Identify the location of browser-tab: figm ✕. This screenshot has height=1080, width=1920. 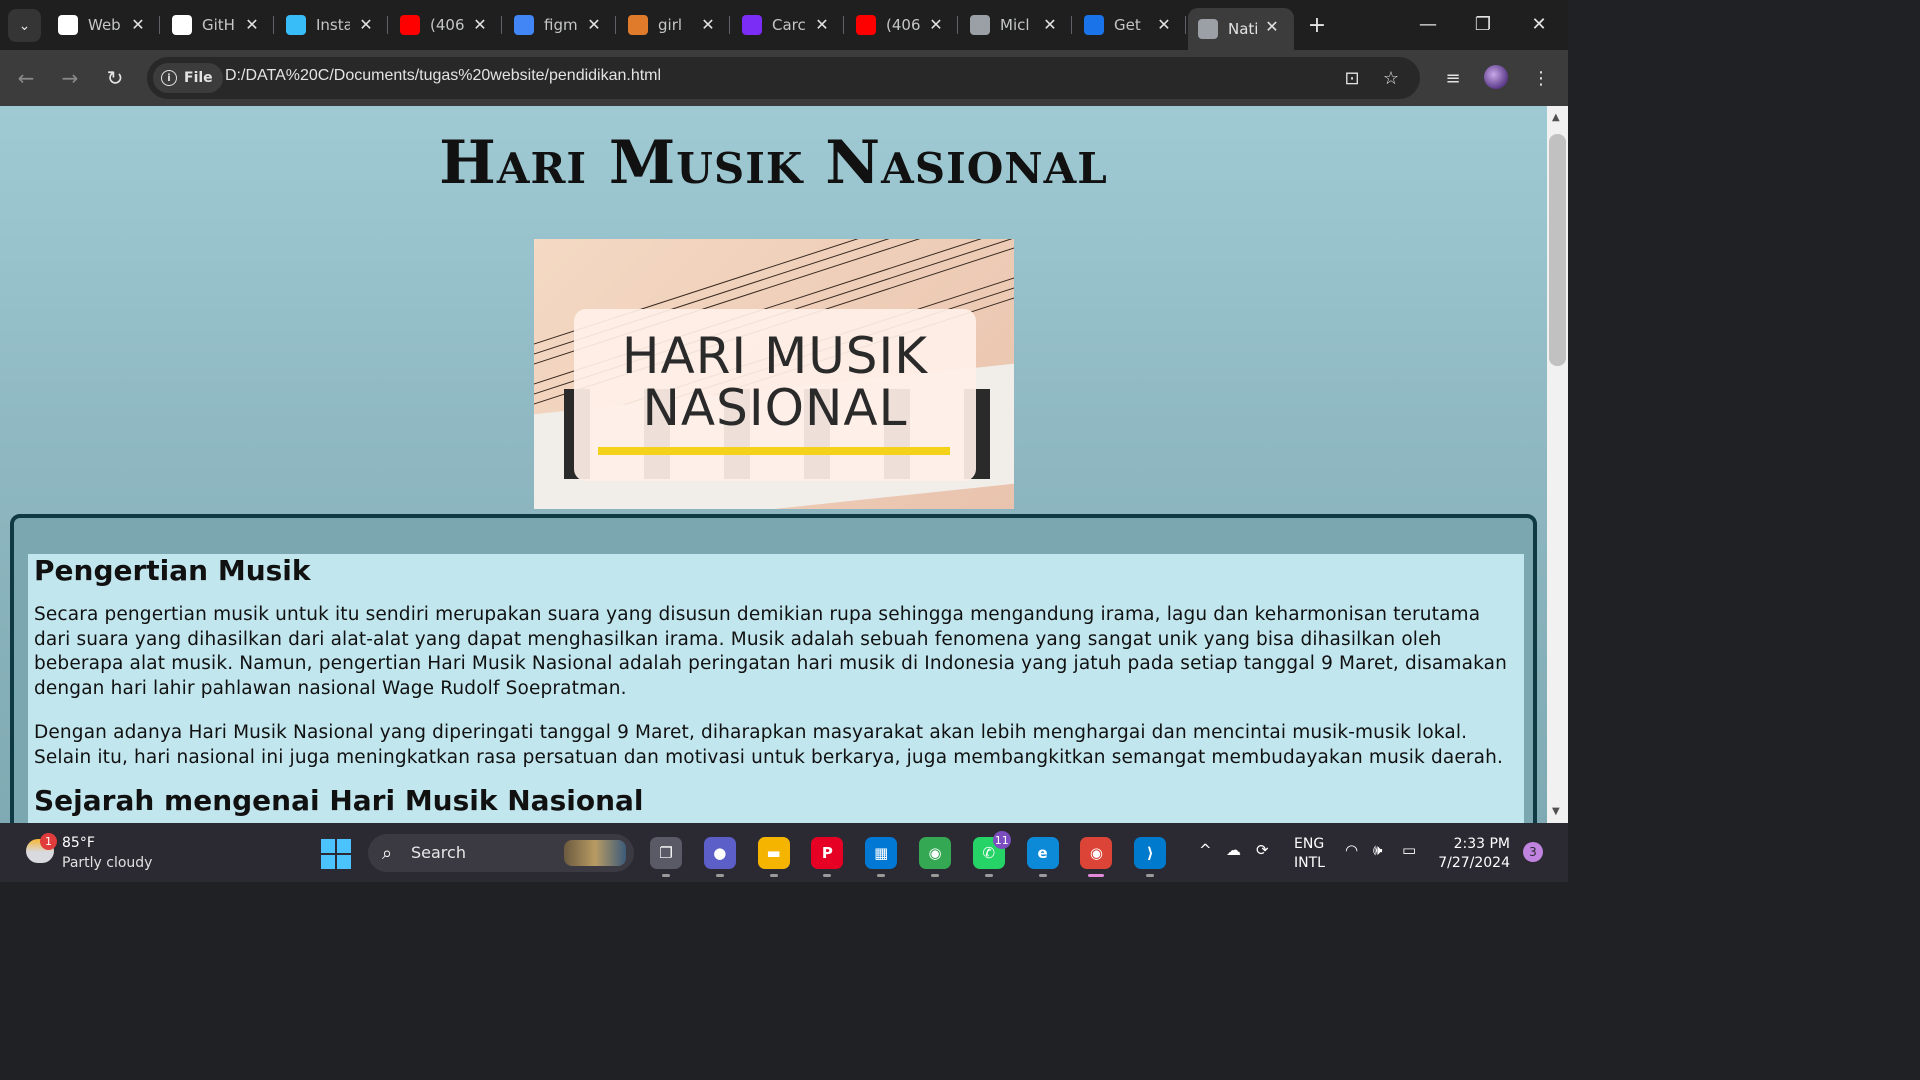
(560, 25).